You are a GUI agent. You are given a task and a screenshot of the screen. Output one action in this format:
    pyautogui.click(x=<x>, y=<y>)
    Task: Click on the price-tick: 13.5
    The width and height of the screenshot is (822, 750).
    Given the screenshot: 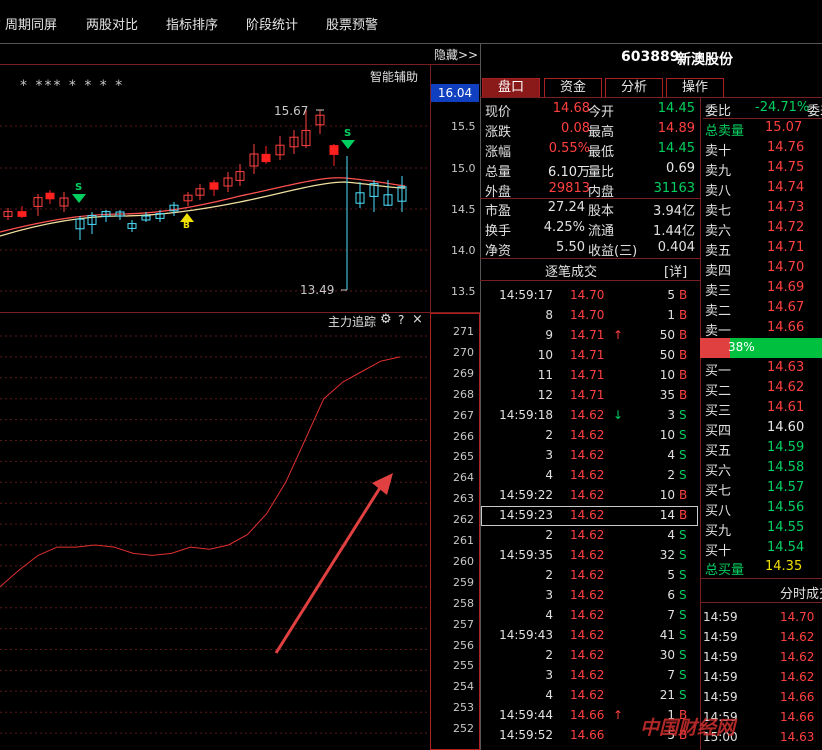 What is the action you would take?
    pyautogui.click(x=463, y=291)
    